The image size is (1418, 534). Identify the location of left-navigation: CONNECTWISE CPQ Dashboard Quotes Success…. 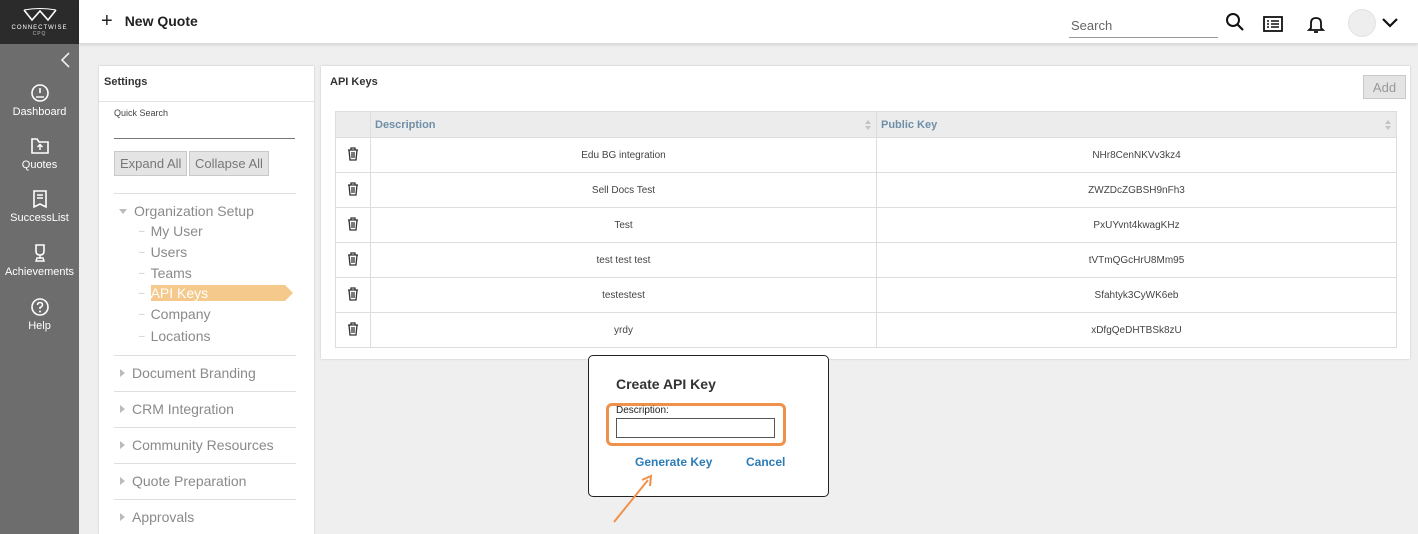
(39, 267).